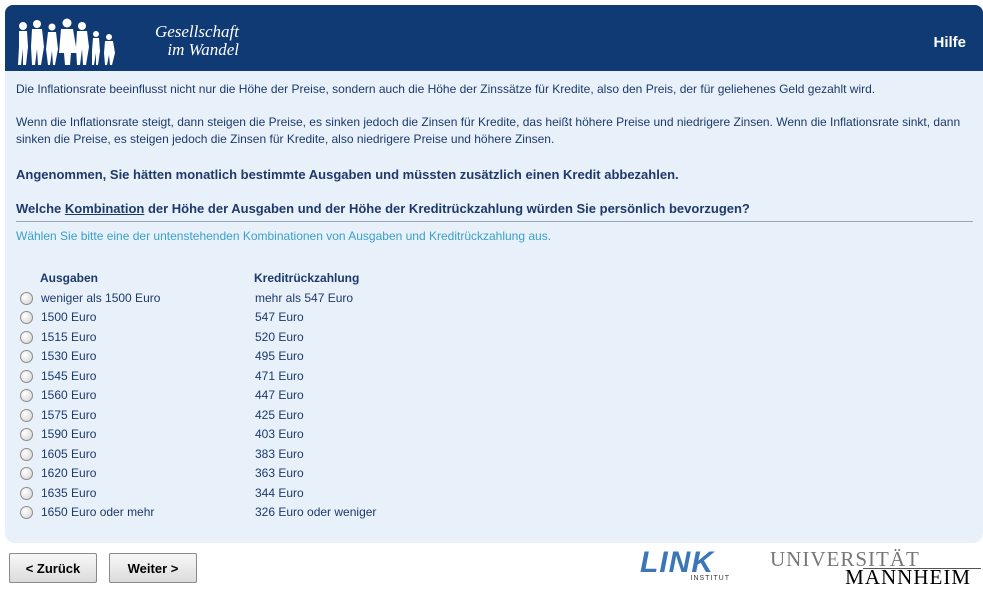 Image resolution: width=983 pixels, height=589 pixels. I want to click on back-button: < Zurück, so click(53, 568).